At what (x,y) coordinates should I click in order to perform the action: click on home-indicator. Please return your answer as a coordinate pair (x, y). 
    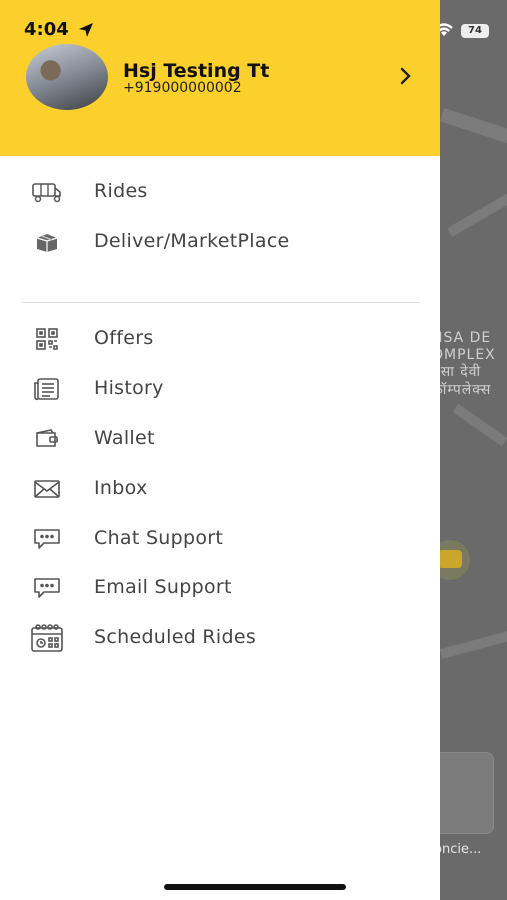
    Looking at the image, I should click on (255, 887).